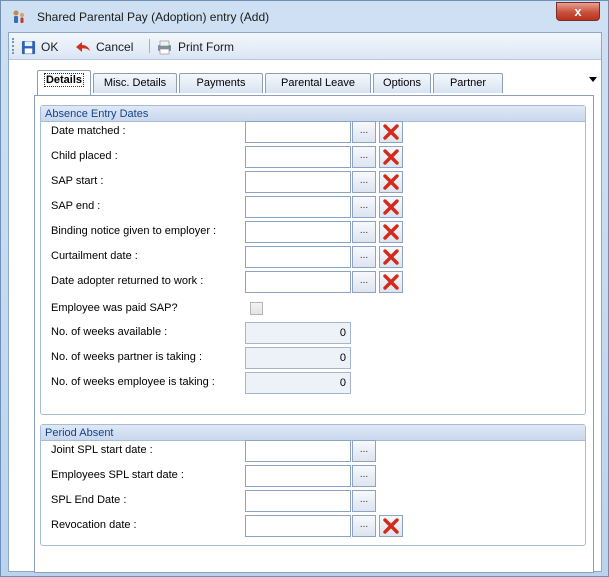 Image resolution: width=609 pixels, height=577 pixels. What do you see at coordinates (89, 500) in the screenshot?
I see `field-label: SPL End Date :` at bounding box center [89, 500].